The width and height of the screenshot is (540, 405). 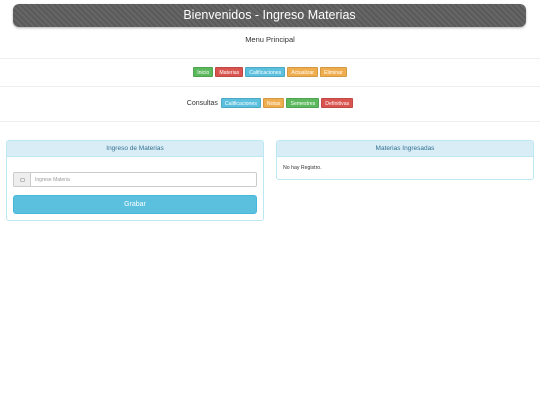 I want to click on consulta-definitivas-button: Definitivas, so click(x=337, y=103).